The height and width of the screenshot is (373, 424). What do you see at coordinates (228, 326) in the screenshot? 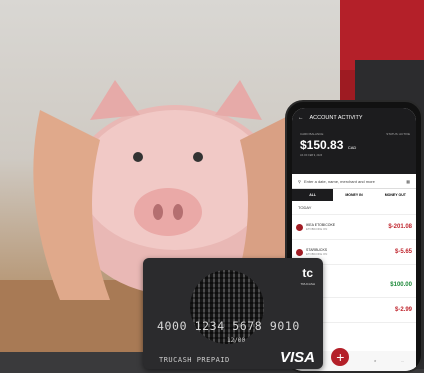
I see `card-number: 4000 1234 5678 9010` at bounding box center [228, 326].